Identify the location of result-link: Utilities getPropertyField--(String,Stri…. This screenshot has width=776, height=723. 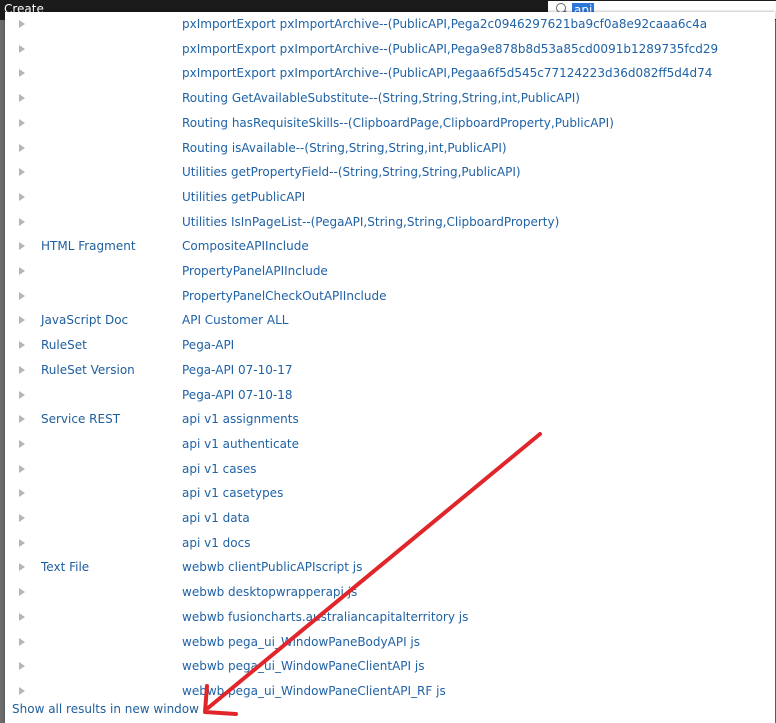
(351, 172).